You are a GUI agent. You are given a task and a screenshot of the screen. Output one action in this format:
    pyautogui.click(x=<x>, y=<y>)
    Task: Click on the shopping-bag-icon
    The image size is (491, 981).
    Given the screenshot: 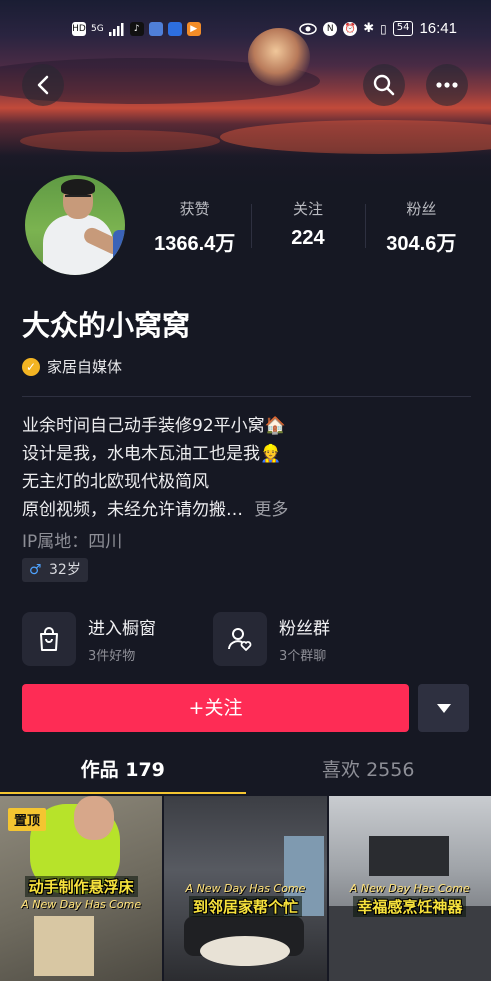 What is the action you would take?
    pyautogui.click(x=49, y=639)
    